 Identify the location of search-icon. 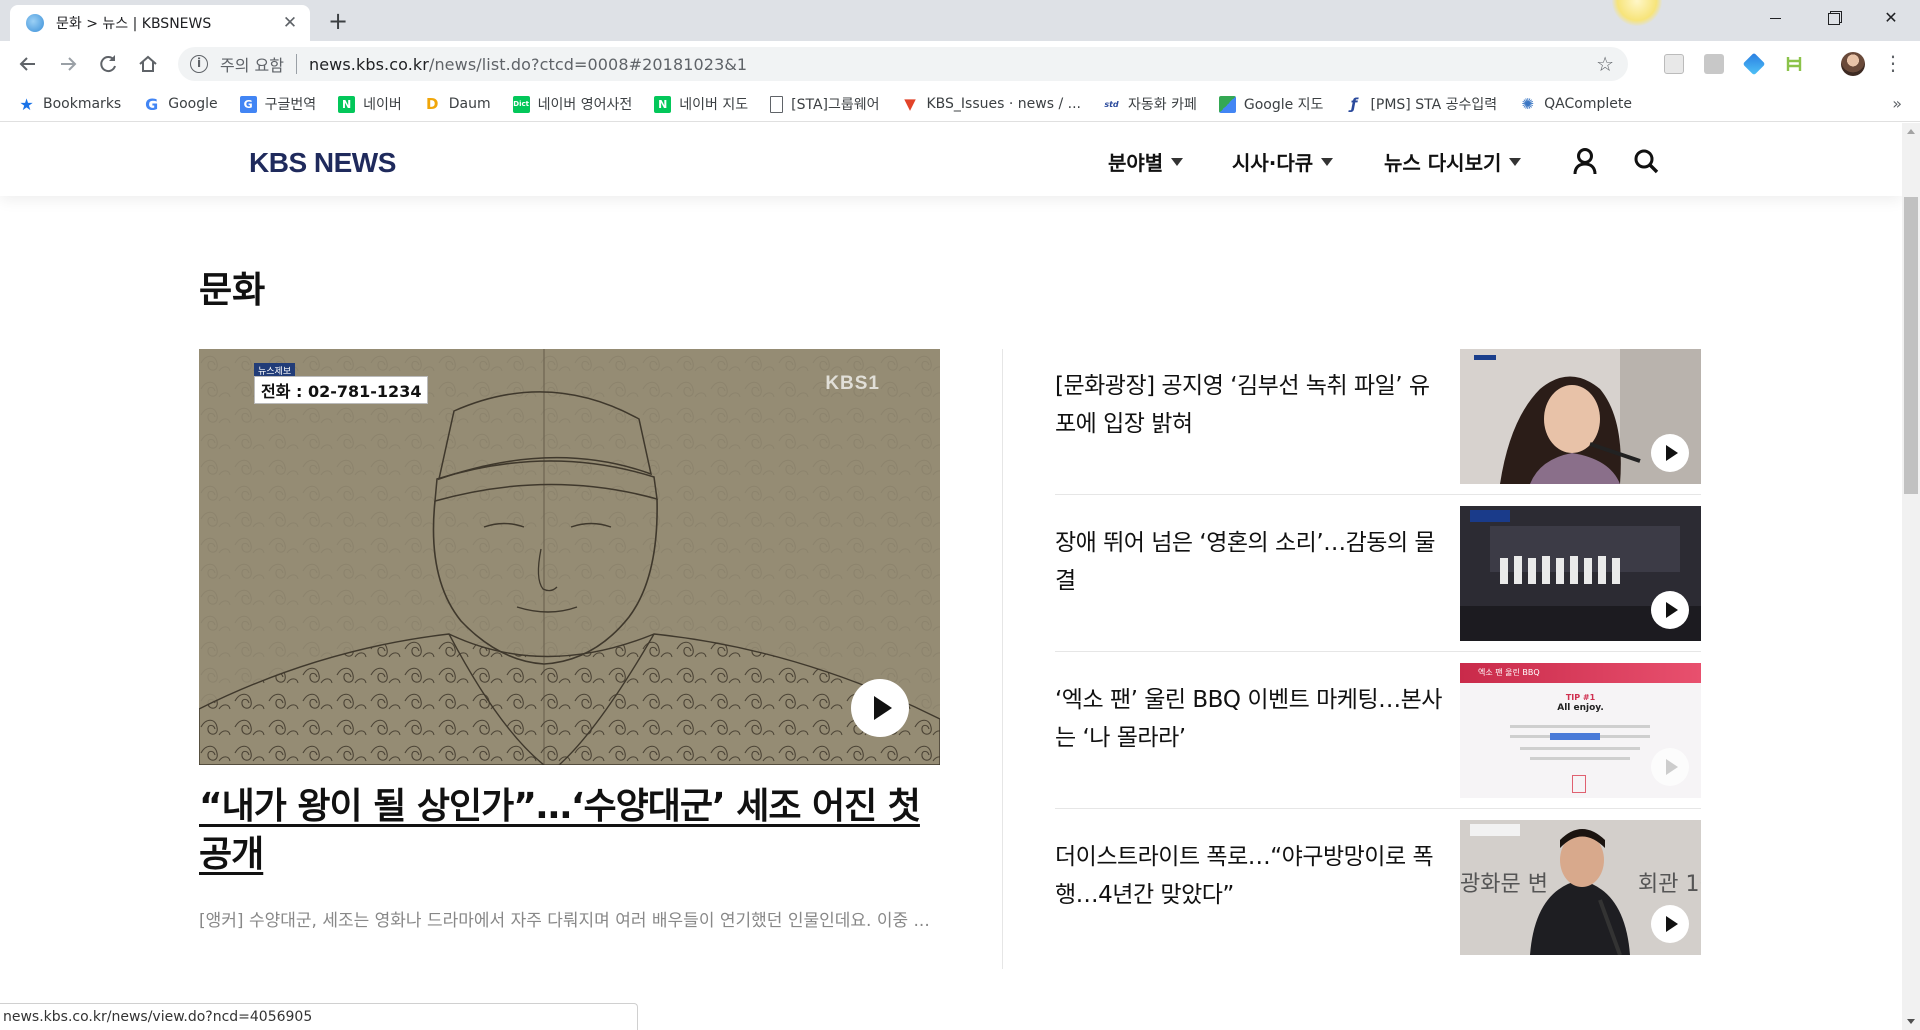
(1646, 161).